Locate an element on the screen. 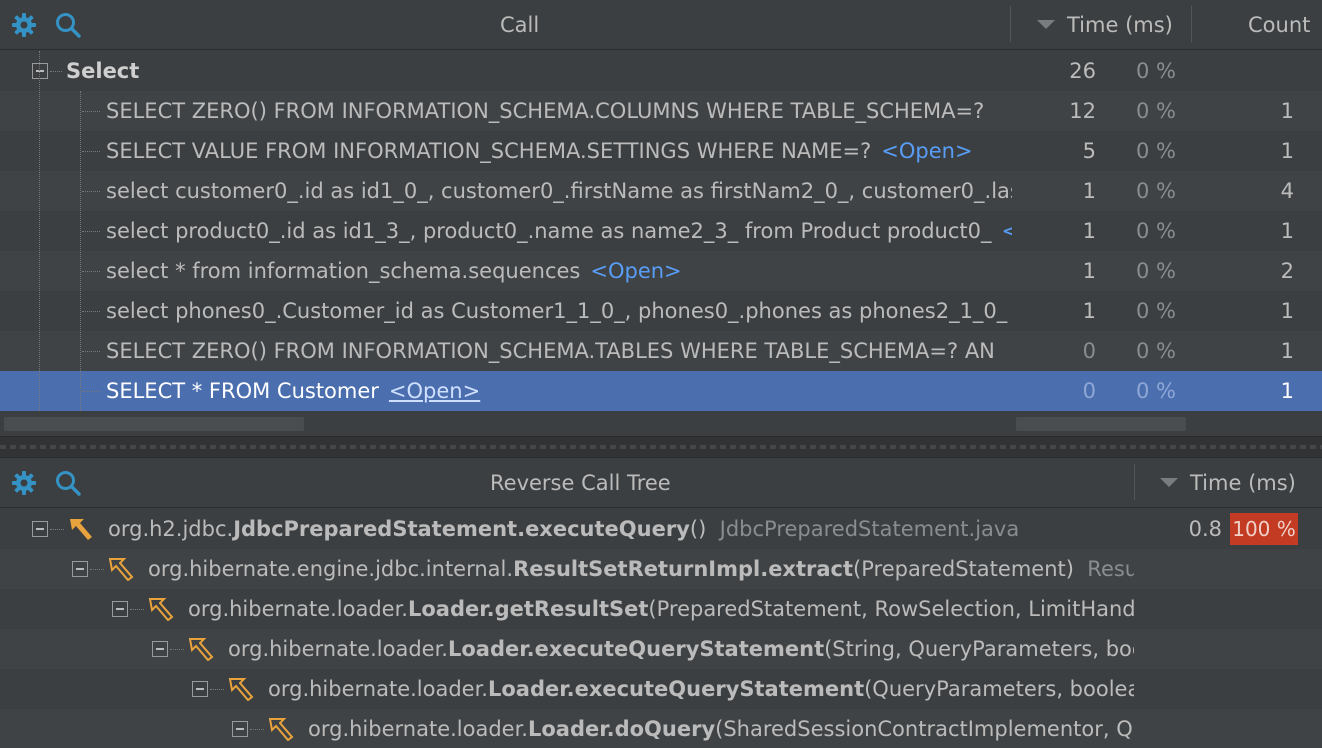 This screenshot has height=748, width=1322. frame-method: doQuery is located at coordinates (665, 729).